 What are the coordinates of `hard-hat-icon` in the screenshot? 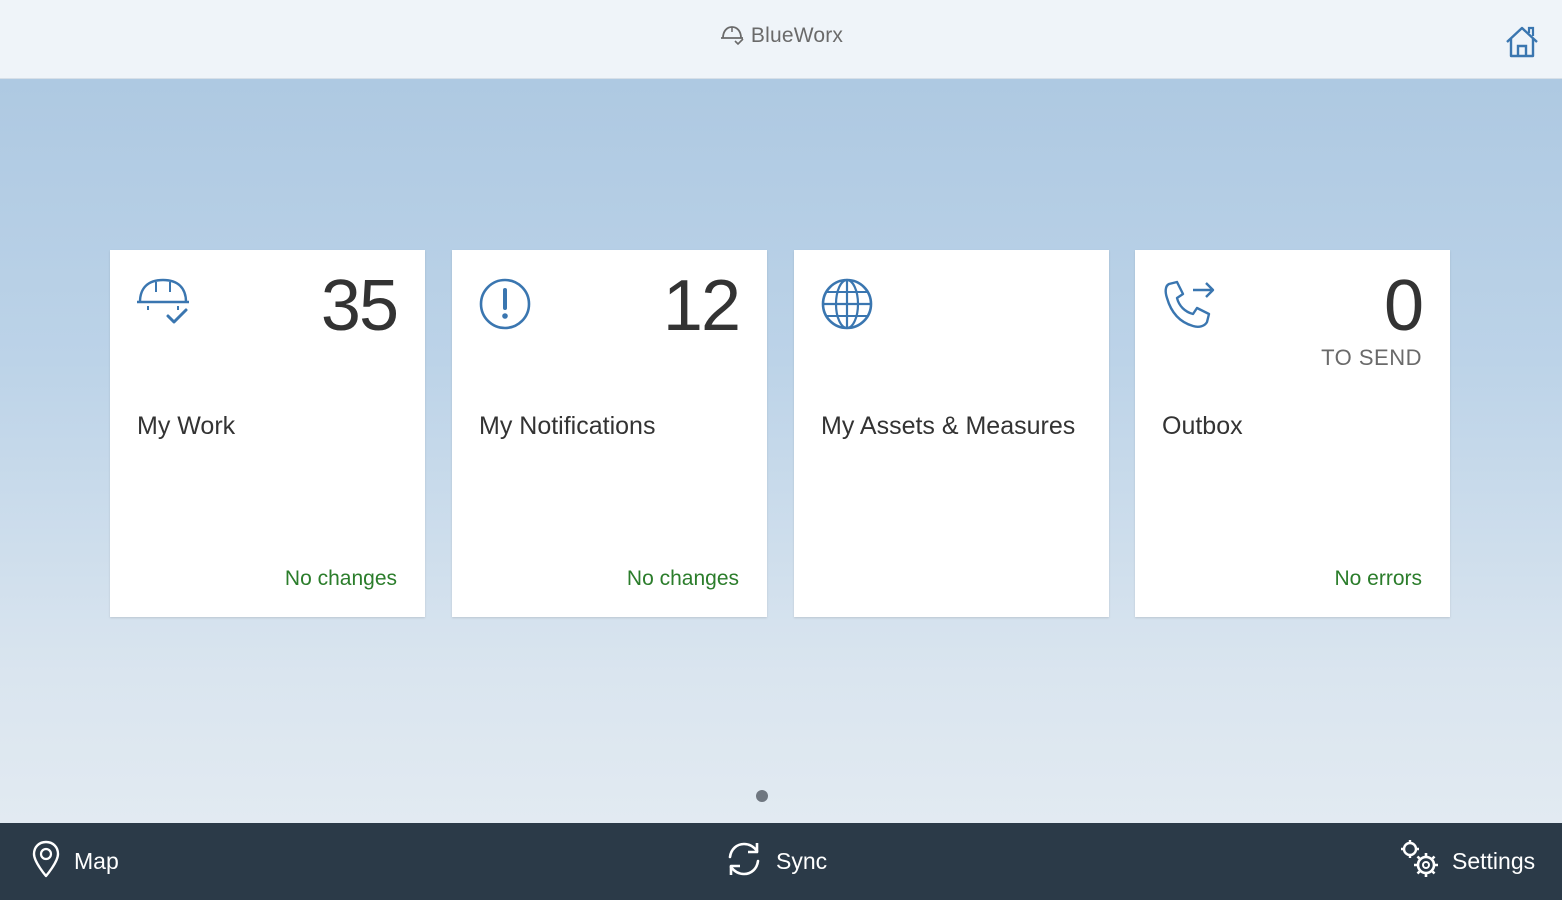 It's located at (732, 38).